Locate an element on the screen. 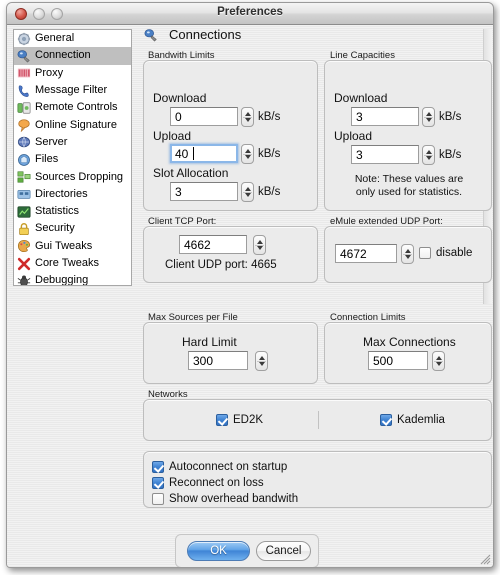 This screenshot has width=500, height=575. palette-icon is located at coordinates (24, 246).